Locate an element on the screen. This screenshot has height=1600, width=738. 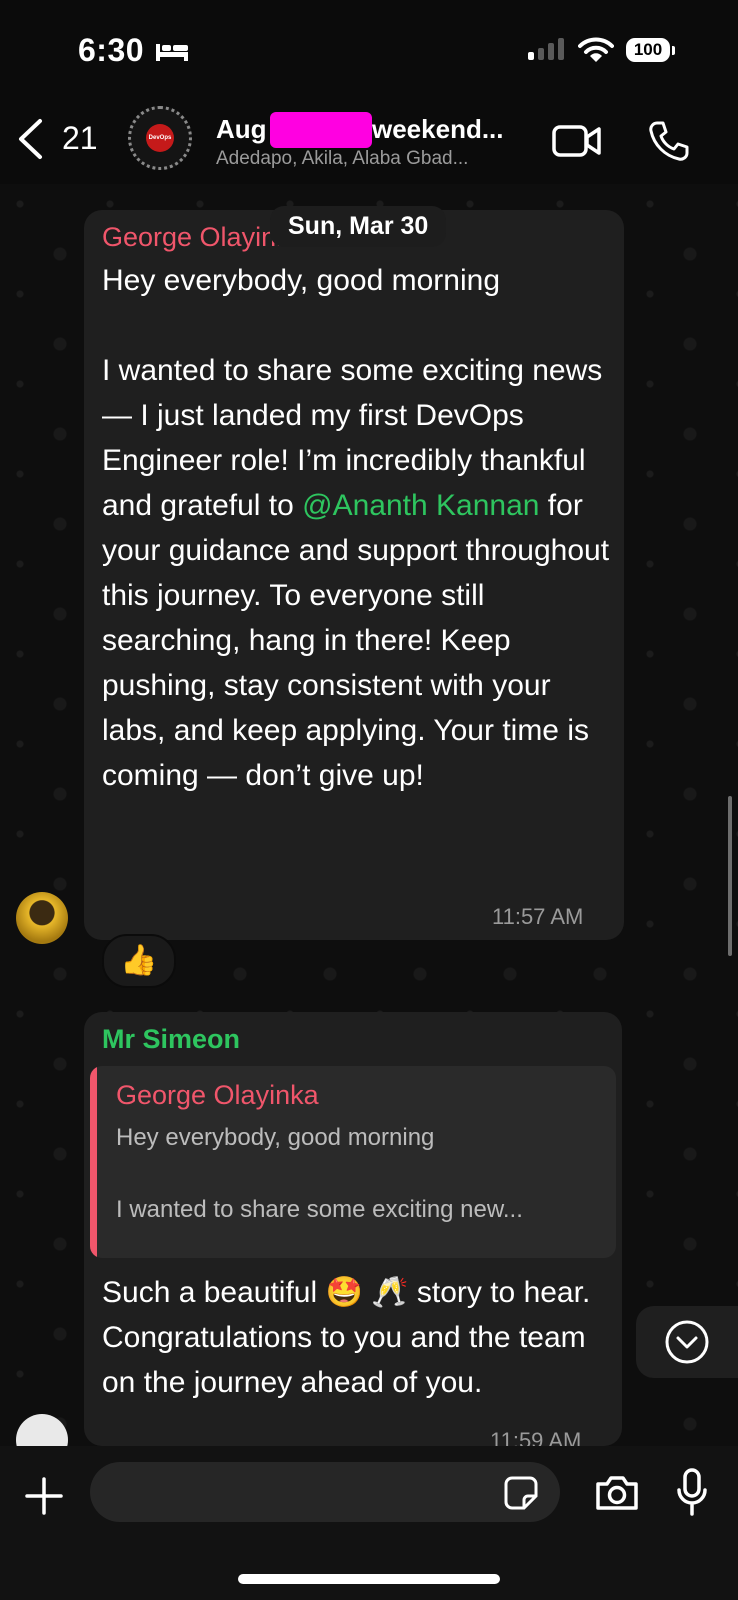
battery-nub is located at coordinates (673, 50).